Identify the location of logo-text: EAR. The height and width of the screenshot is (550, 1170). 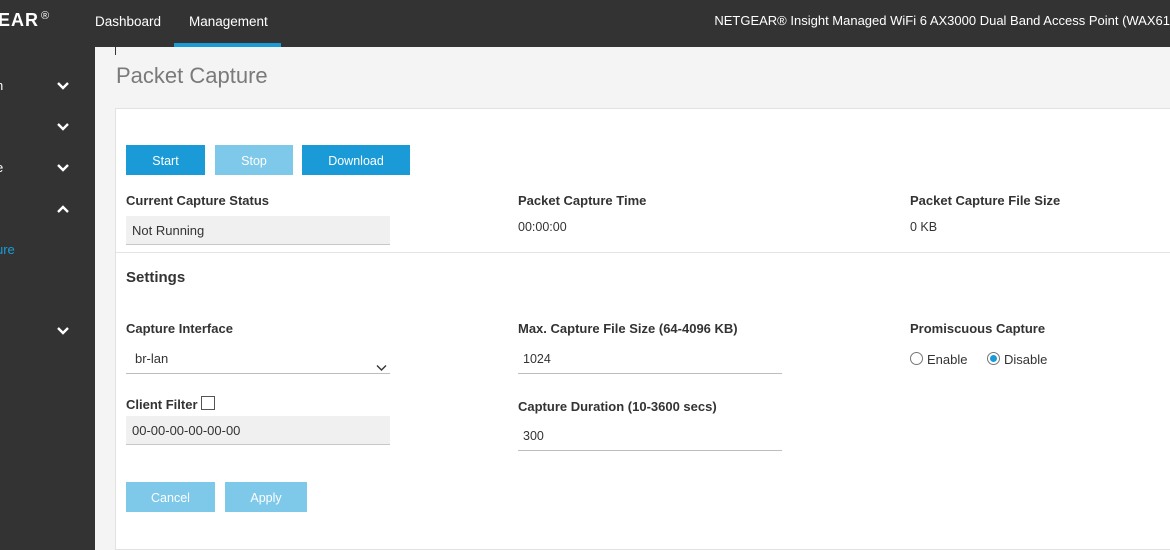
(20, 20).